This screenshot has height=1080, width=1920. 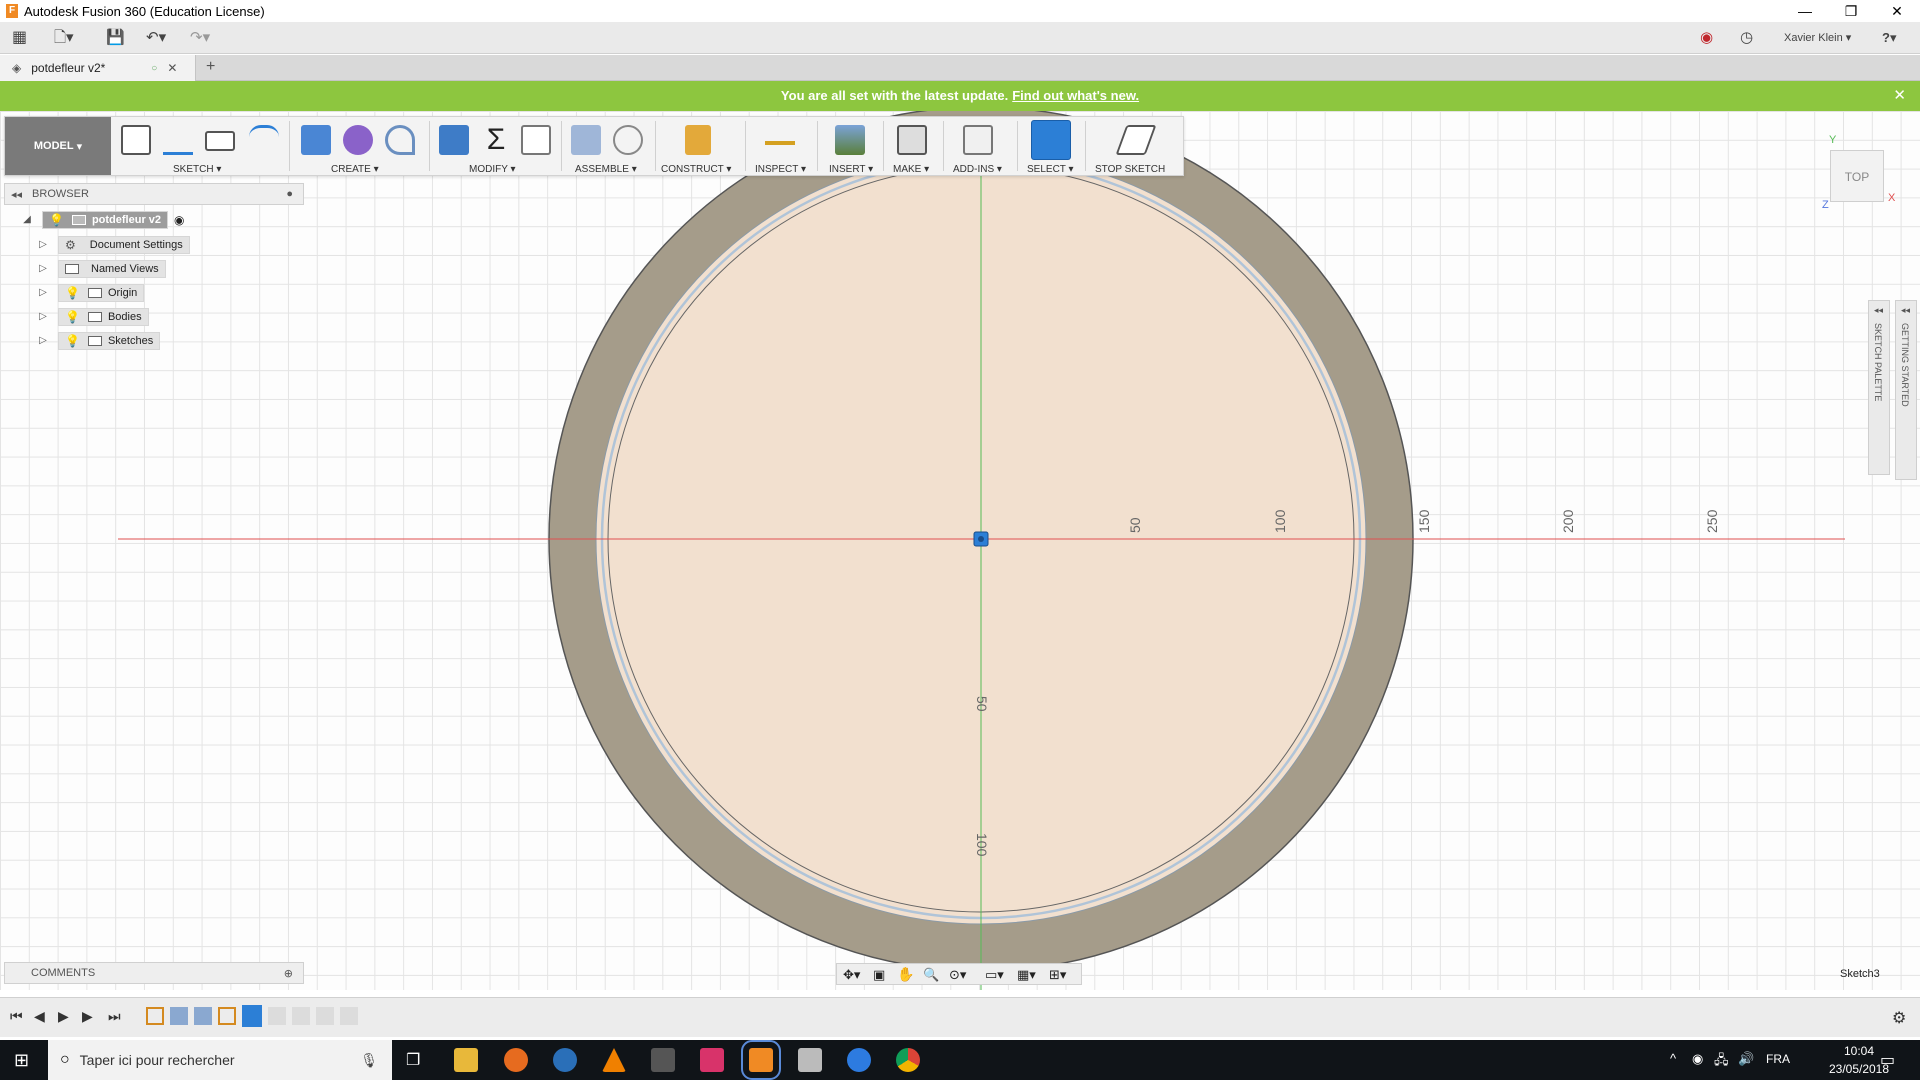 I want to click on close-tab-icon: ✕, so click(x=172, y=68).